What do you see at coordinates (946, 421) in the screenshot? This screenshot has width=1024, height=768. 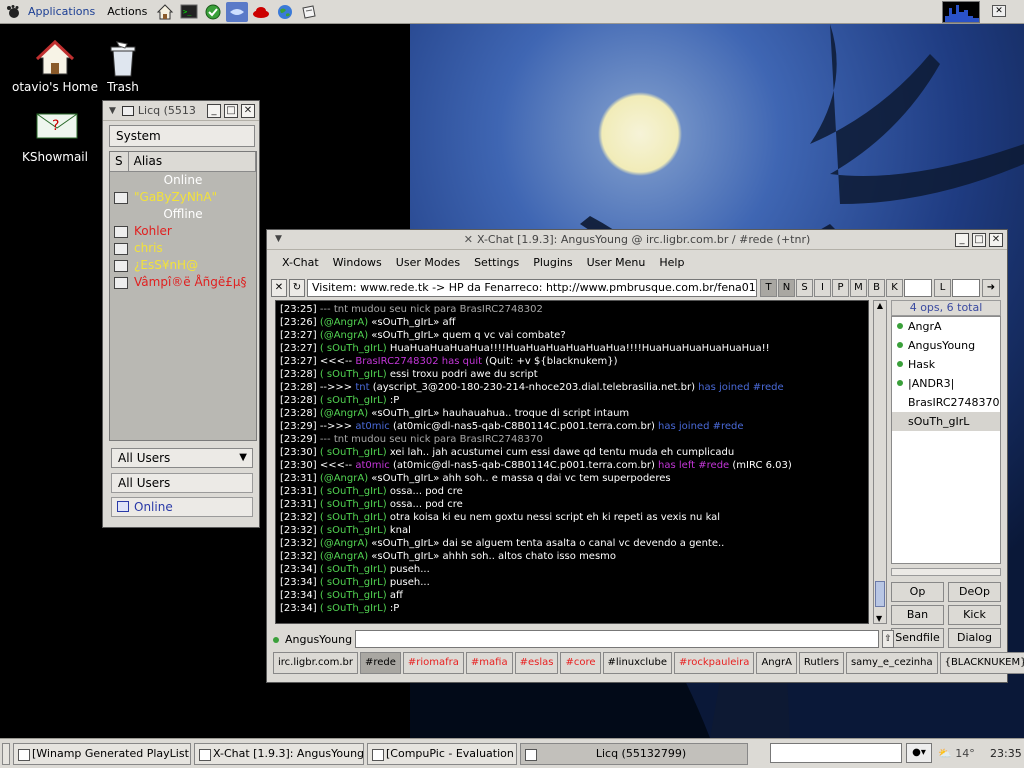 I see `user-list-item: sOuTh_gIrL` at bounding box center [946, 421].